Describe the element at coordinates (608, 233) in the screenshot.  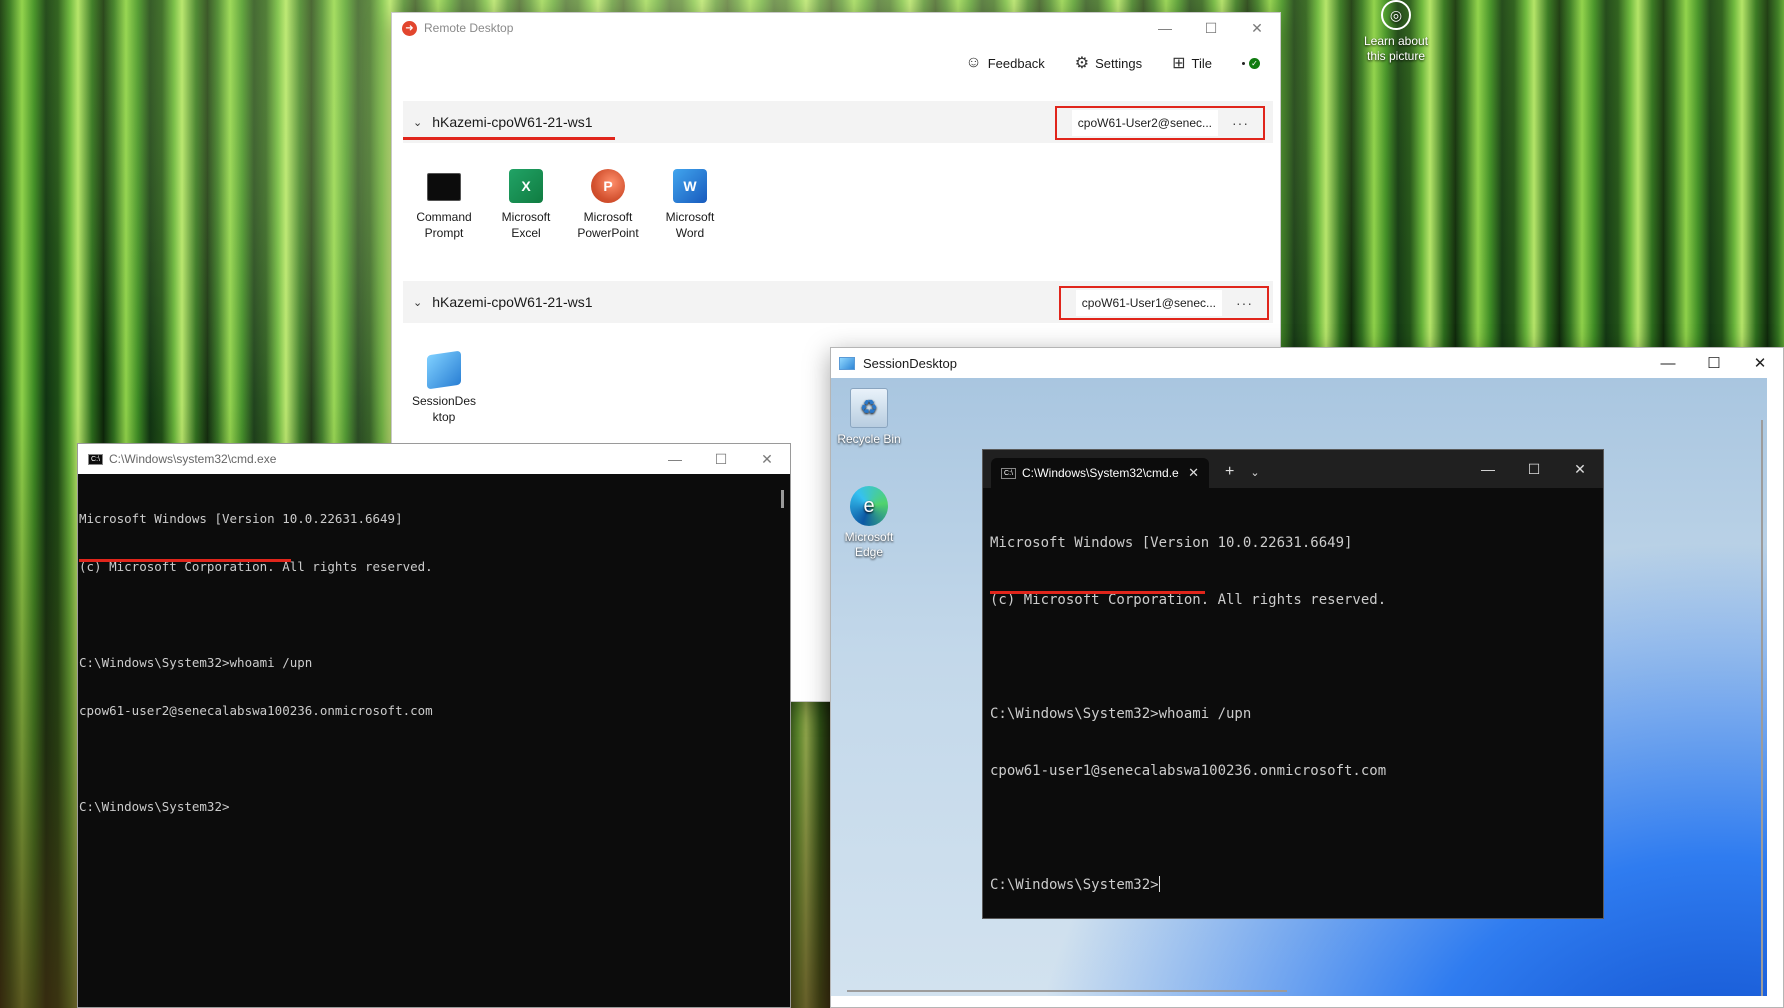
I see `app-label-line2: PowerPoint` at that location.